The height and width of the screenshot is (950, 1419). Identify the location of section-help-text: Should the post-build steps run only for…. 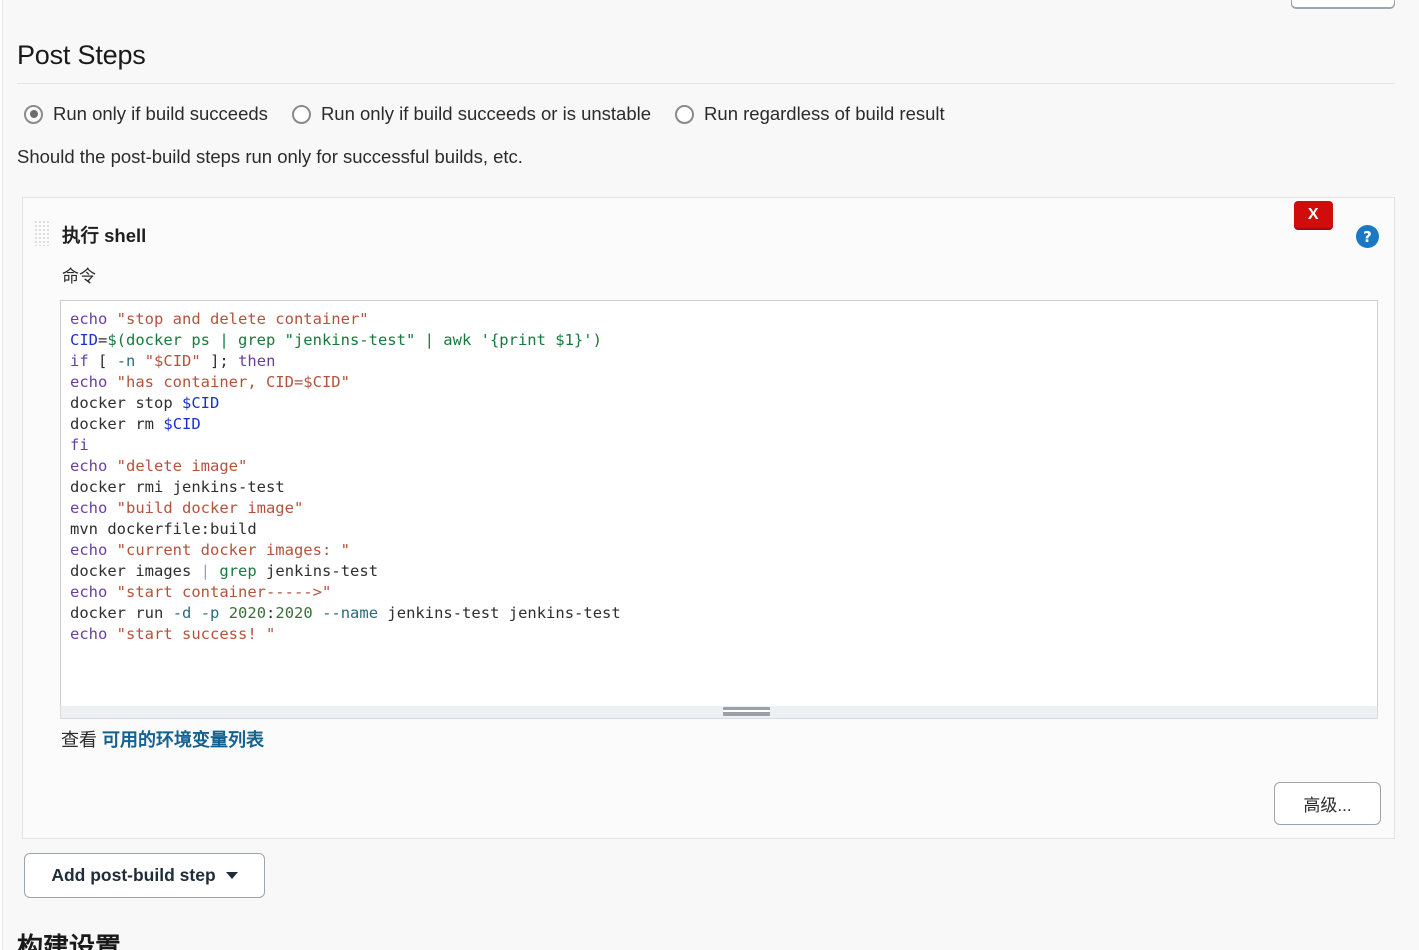
(270, 156).